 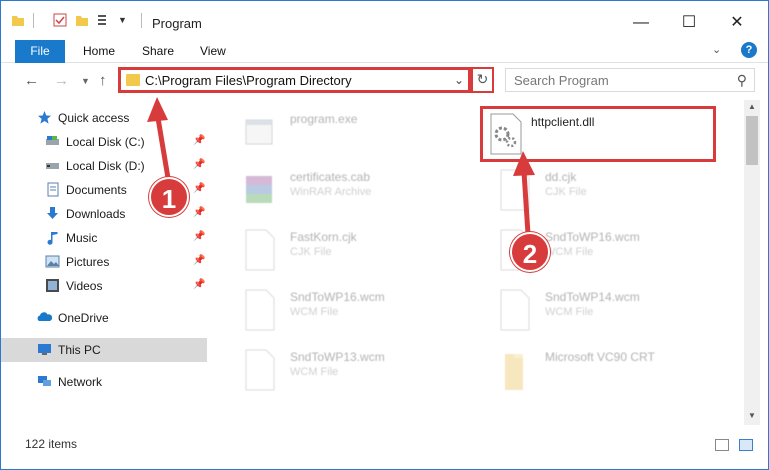 What do you see at coordinates (593, 310) in the screenshot?
I see `file-item: SndToWP14.wcm WCM File` at bounding box center [593, 310].